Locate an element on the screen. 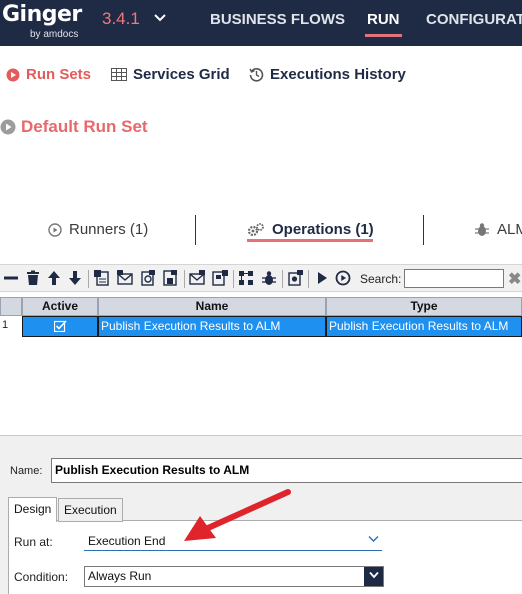 This screenshot has width=522, height=594. nav-active-indicator is located at coordinates (383, 35).